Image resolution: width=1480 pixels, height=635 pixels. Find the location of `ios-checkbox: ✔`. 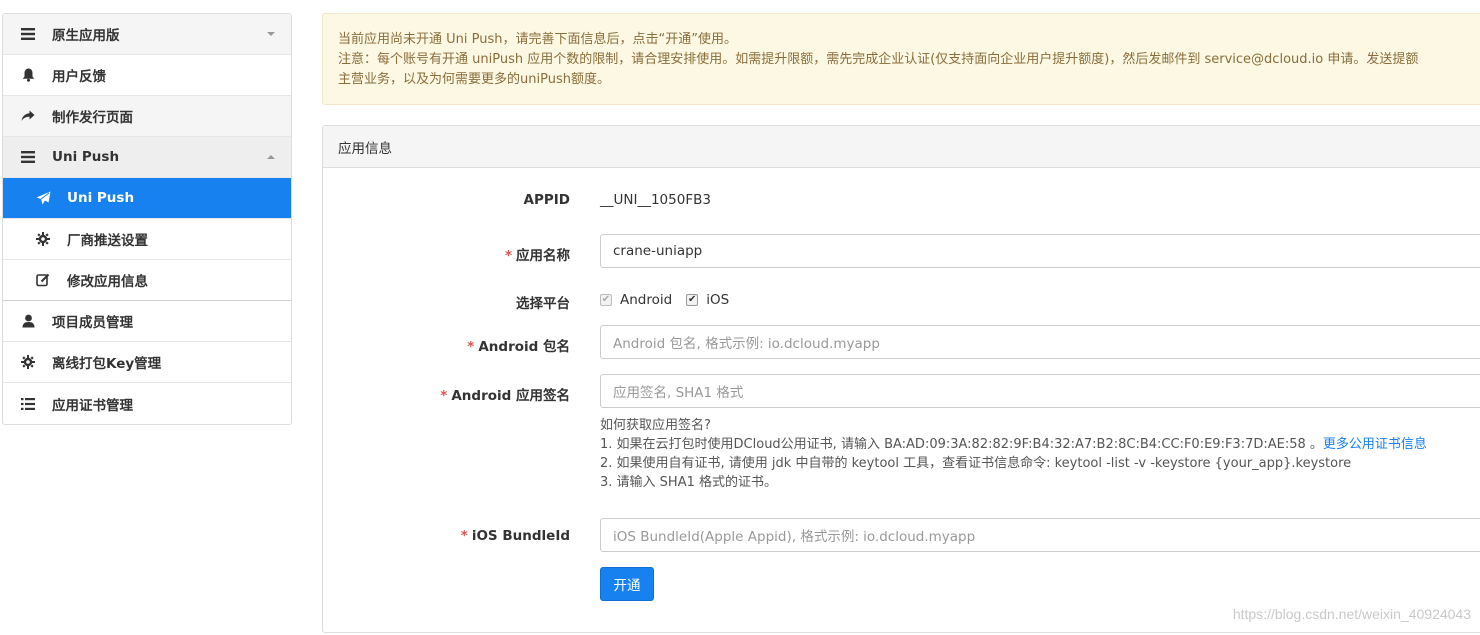

ios-checkbox: ✔ is located at coordinates (692, 300).